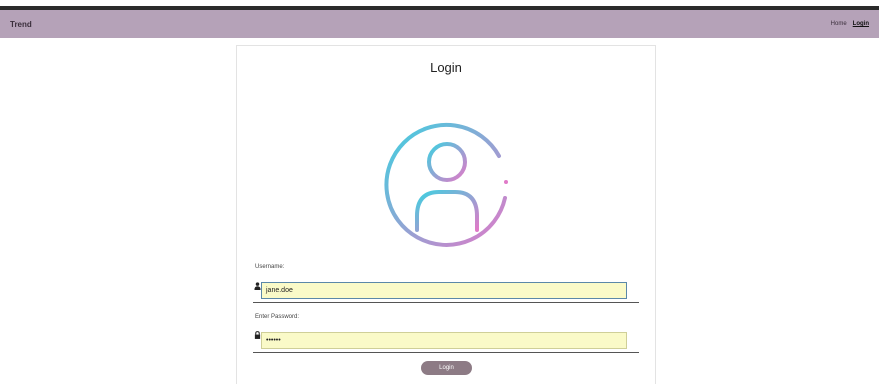 The width and height of the screenshot is (879, 384). What do you see at coordinates (446, 184) in the screenshot?
I see `user-avatar-icon` at bounding box center [446, 184].